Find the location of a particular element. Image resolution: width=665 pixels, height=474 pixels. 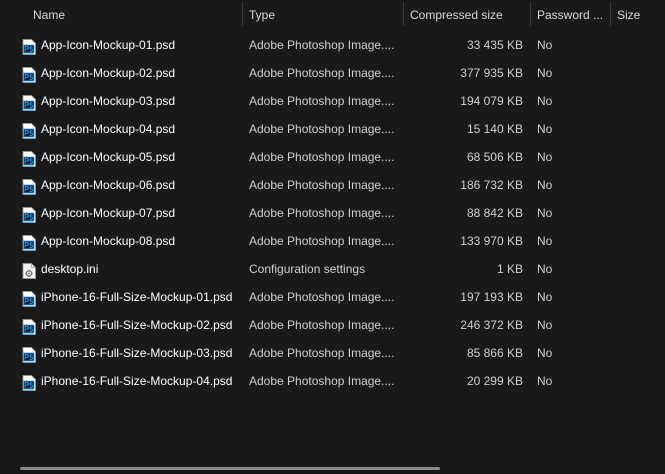

horizontal-scrollbar is located at coordinates (332, 468).